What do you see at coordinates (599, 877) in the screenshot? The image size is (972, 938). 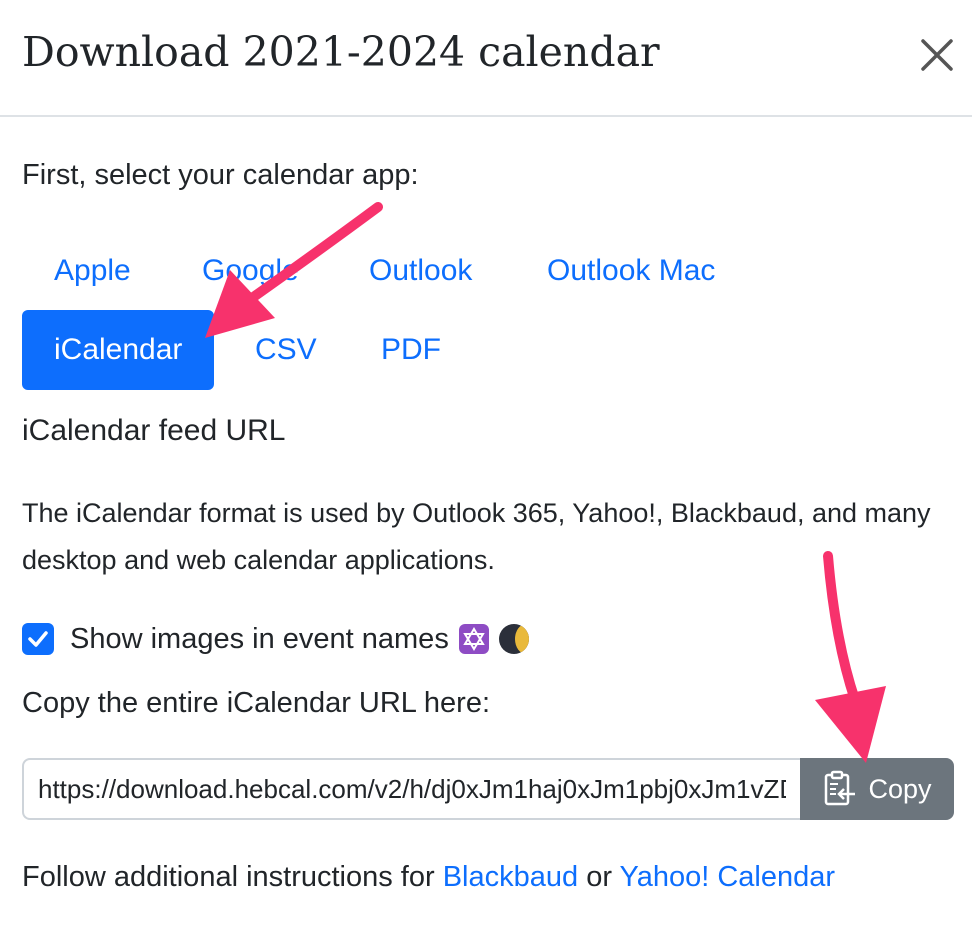 I see `footer-middle: or` at bounding box center [599, 877].